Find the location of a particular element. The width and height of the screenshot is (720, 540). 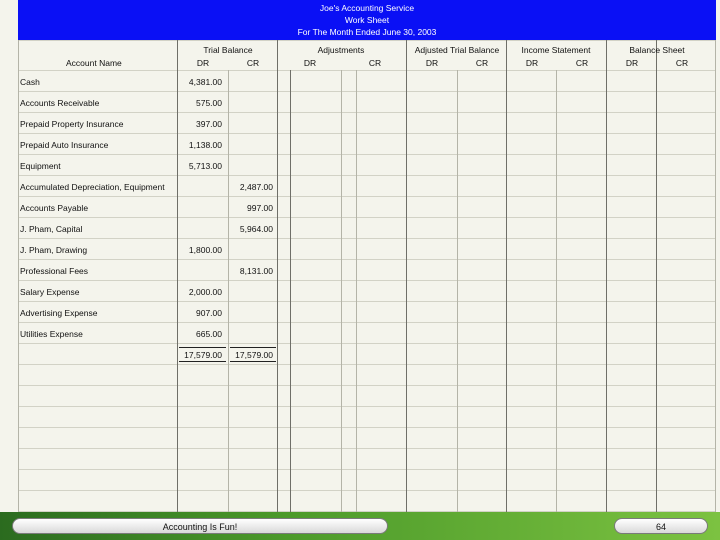

trial-balance-dr-cell: 4,381.00 is located at coordinates (205, 82).